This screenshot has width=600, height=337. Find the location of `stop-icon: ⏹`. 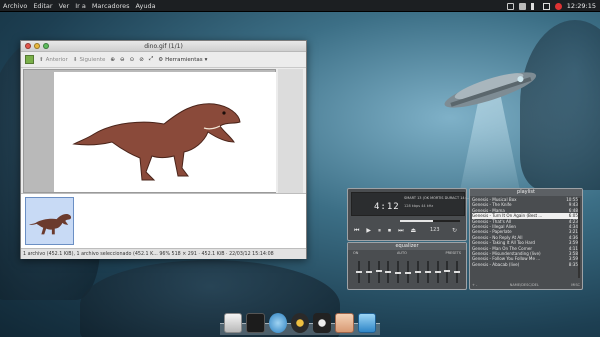

stop-icon: ⏹ is located at coordinates (389, 231).